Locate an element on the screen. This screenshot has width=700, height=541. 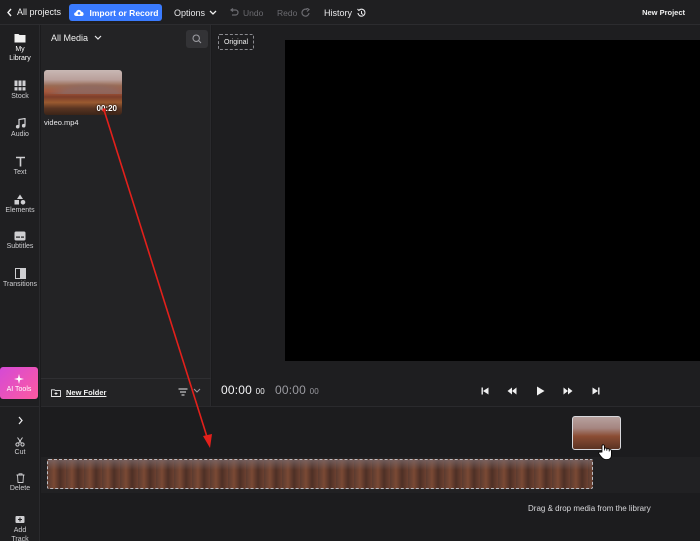
chevron-left-icon is located at coordinates (9, 12).